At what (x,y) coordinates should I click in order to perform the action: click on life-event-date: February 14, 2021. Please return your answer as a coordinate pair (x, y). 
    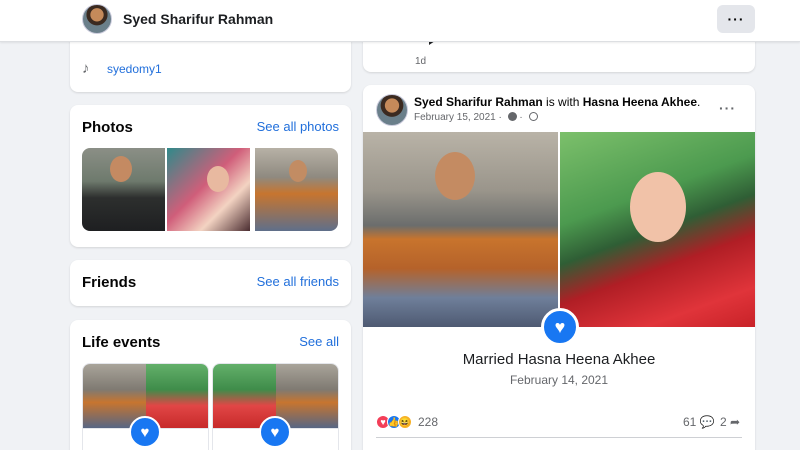
    Looking at the image, I should click on (559, 380).